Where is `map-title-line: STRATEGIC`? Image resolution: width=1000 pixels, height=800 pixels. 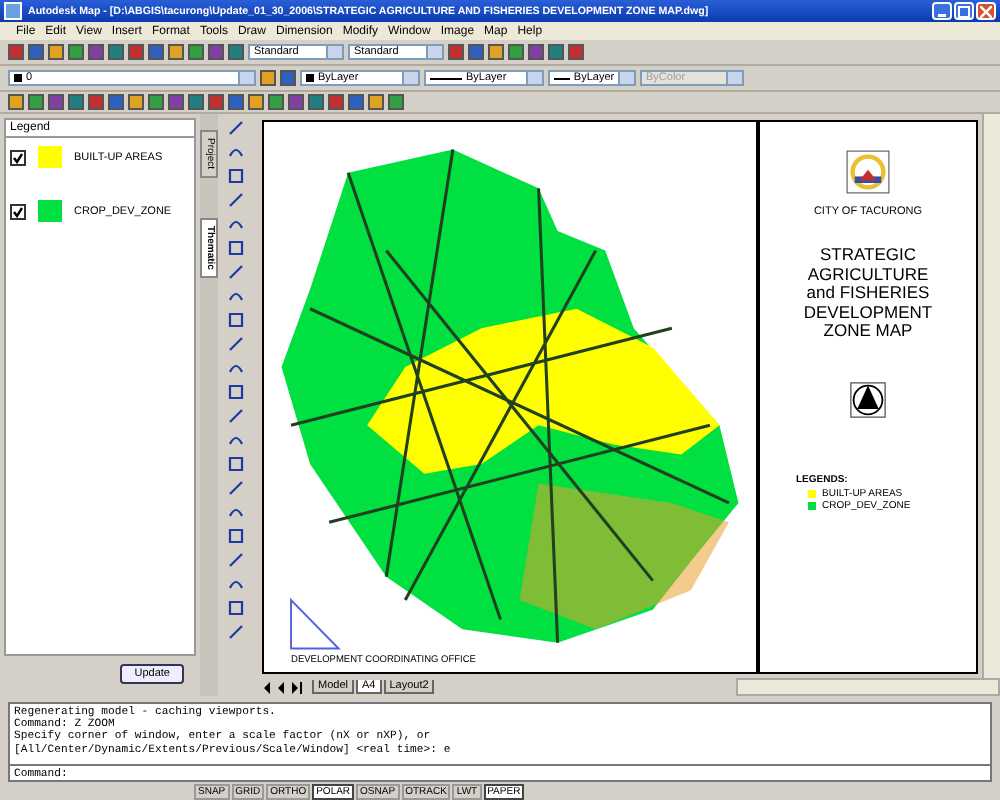
map-title-line: STRATEGIC is located at coordinates (867, 255).